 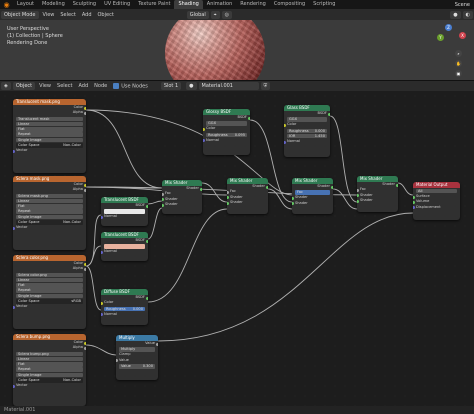 What do you see at coordinates (215, 14) in the screenshot?
I see `snap-icon: ⌖` at bounding box center [215, 14].